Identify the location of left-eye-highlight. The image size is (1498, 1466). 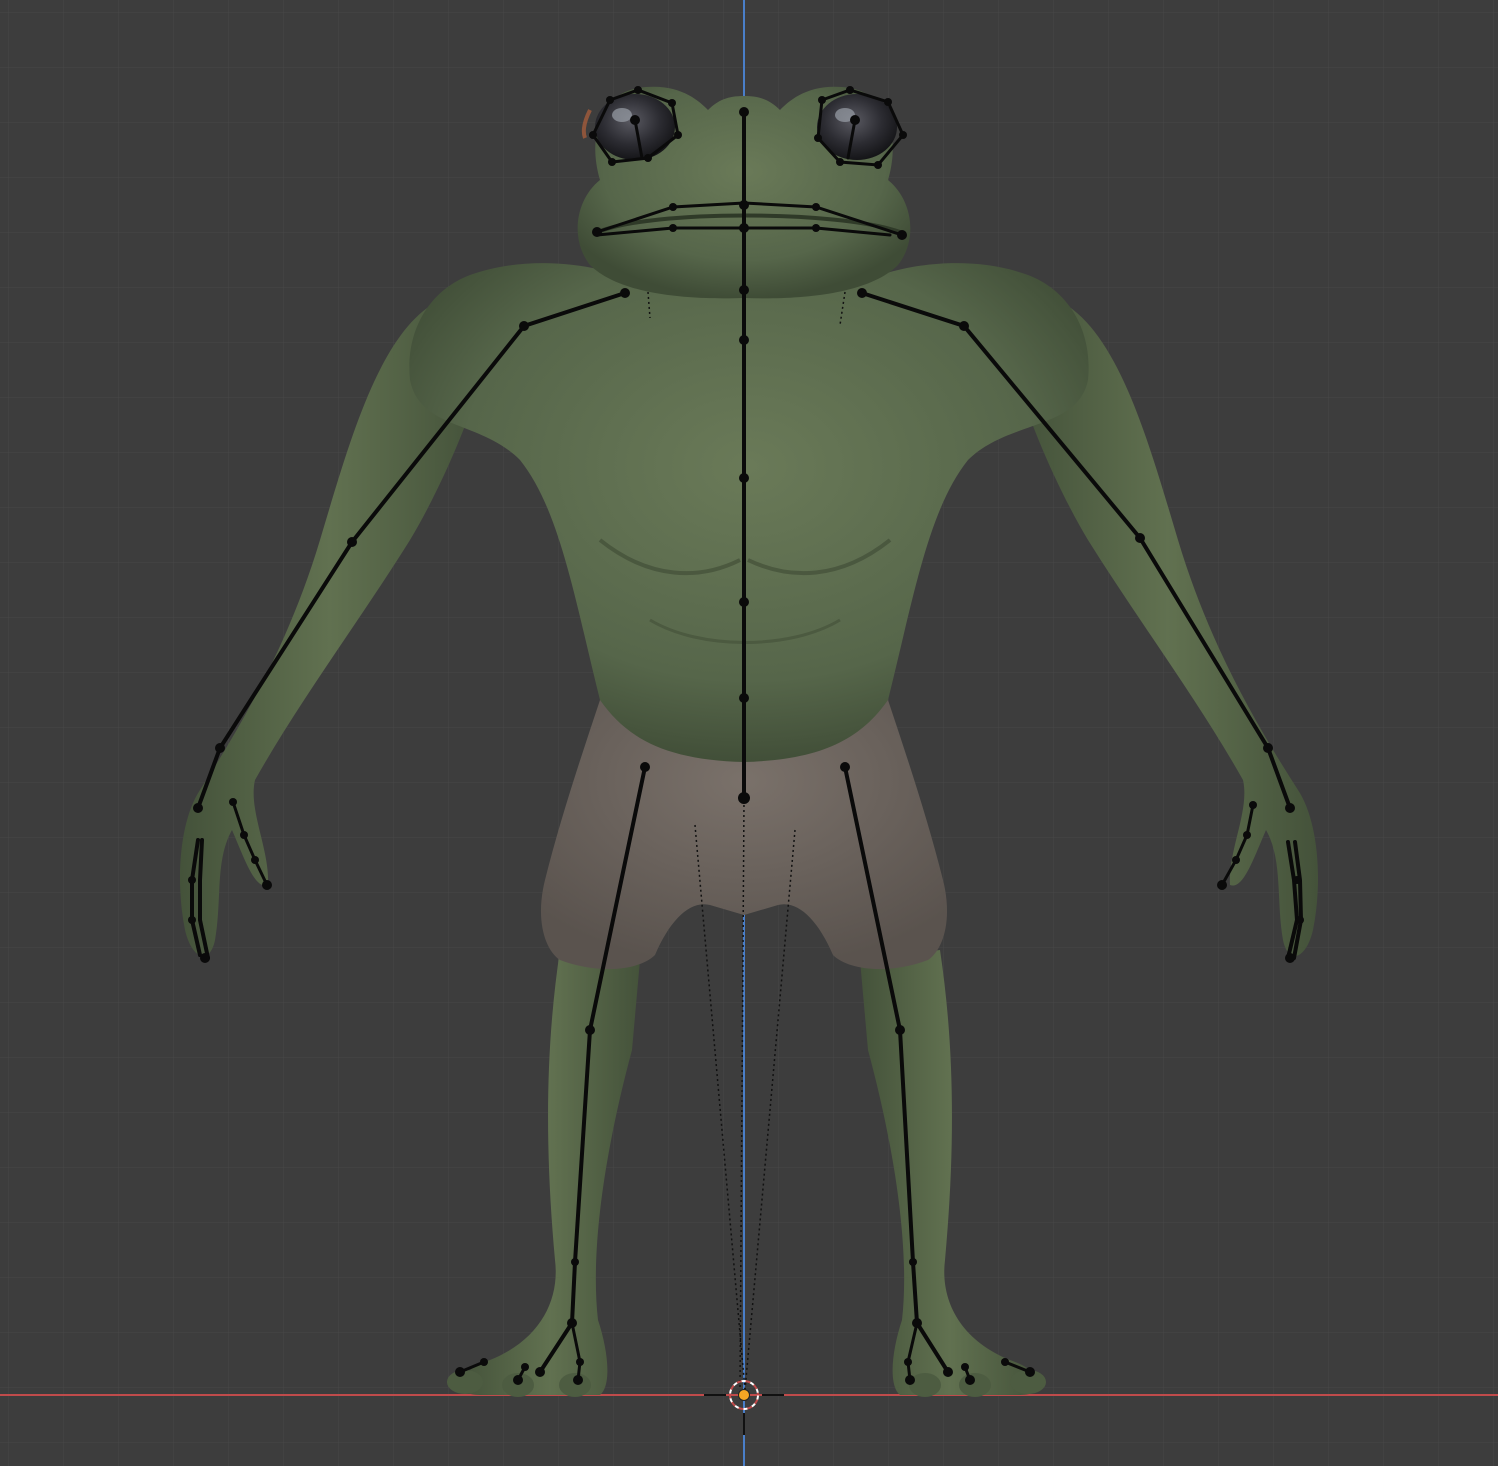
(622, 115).